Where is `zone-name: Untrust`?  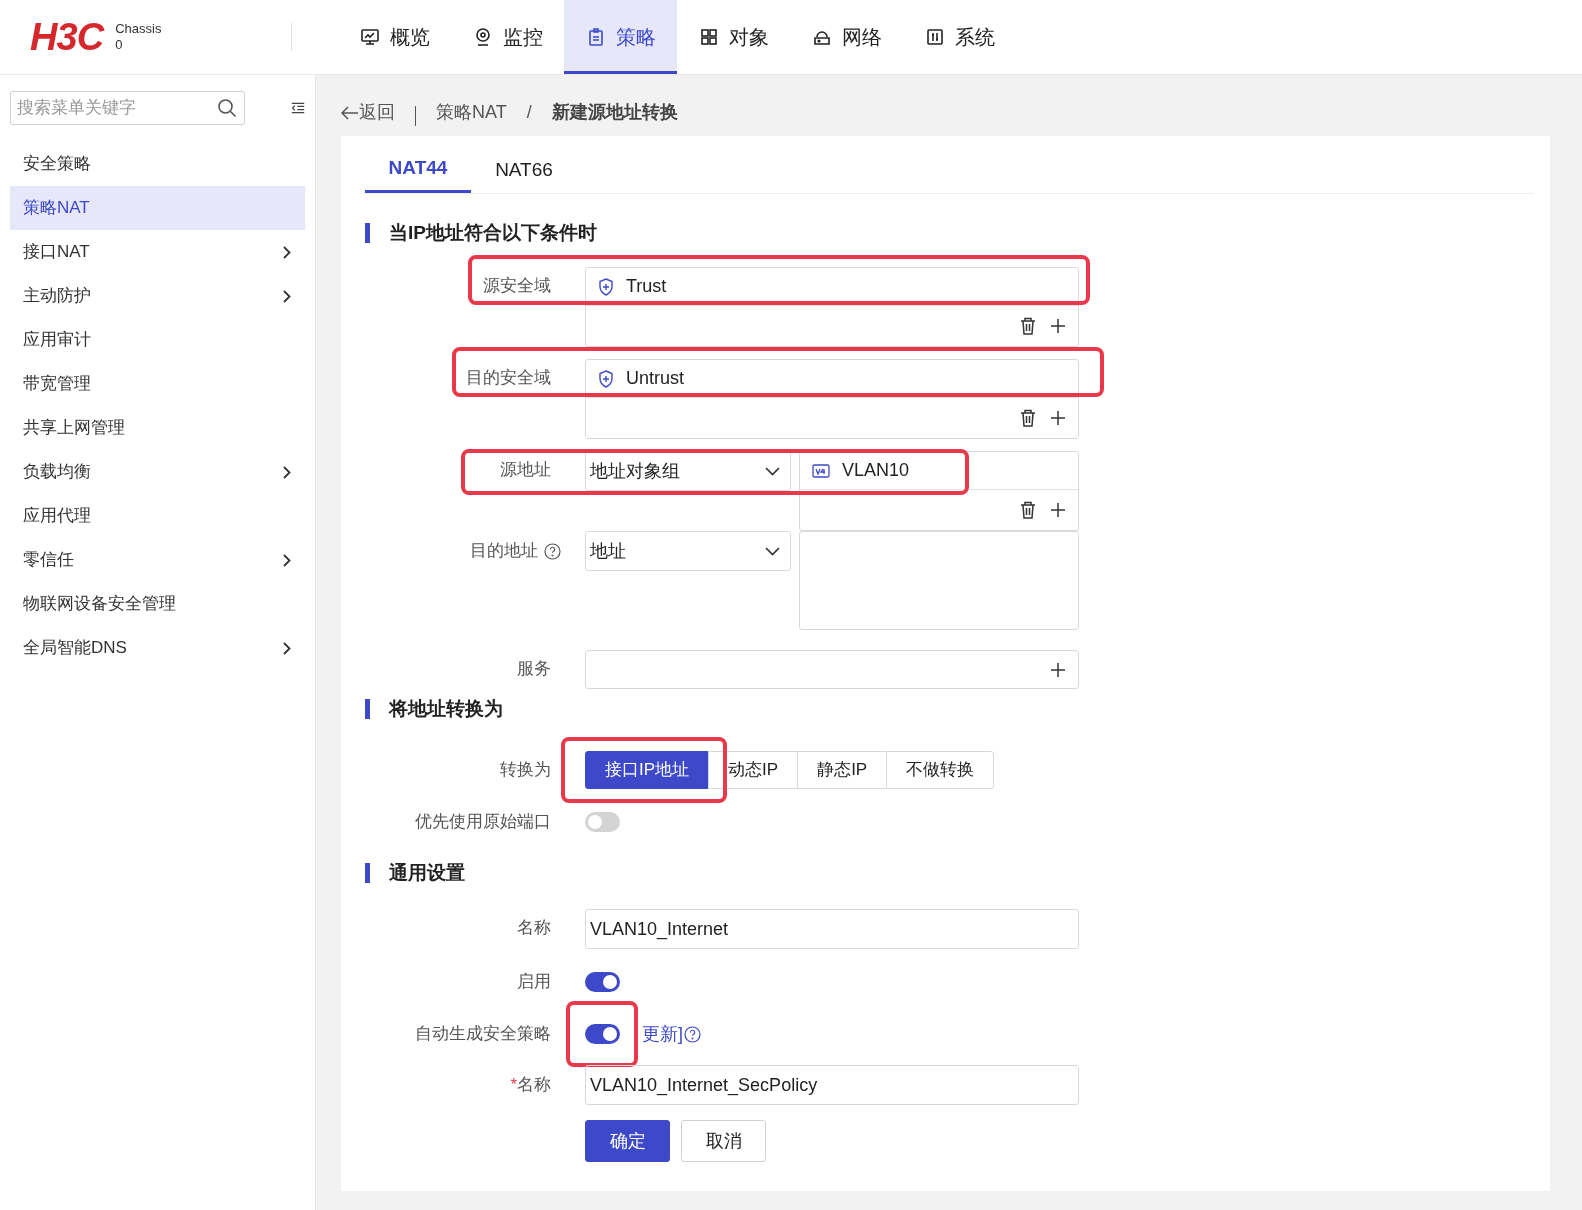 zone-name: Untrust is located at coordinates (655, 378).